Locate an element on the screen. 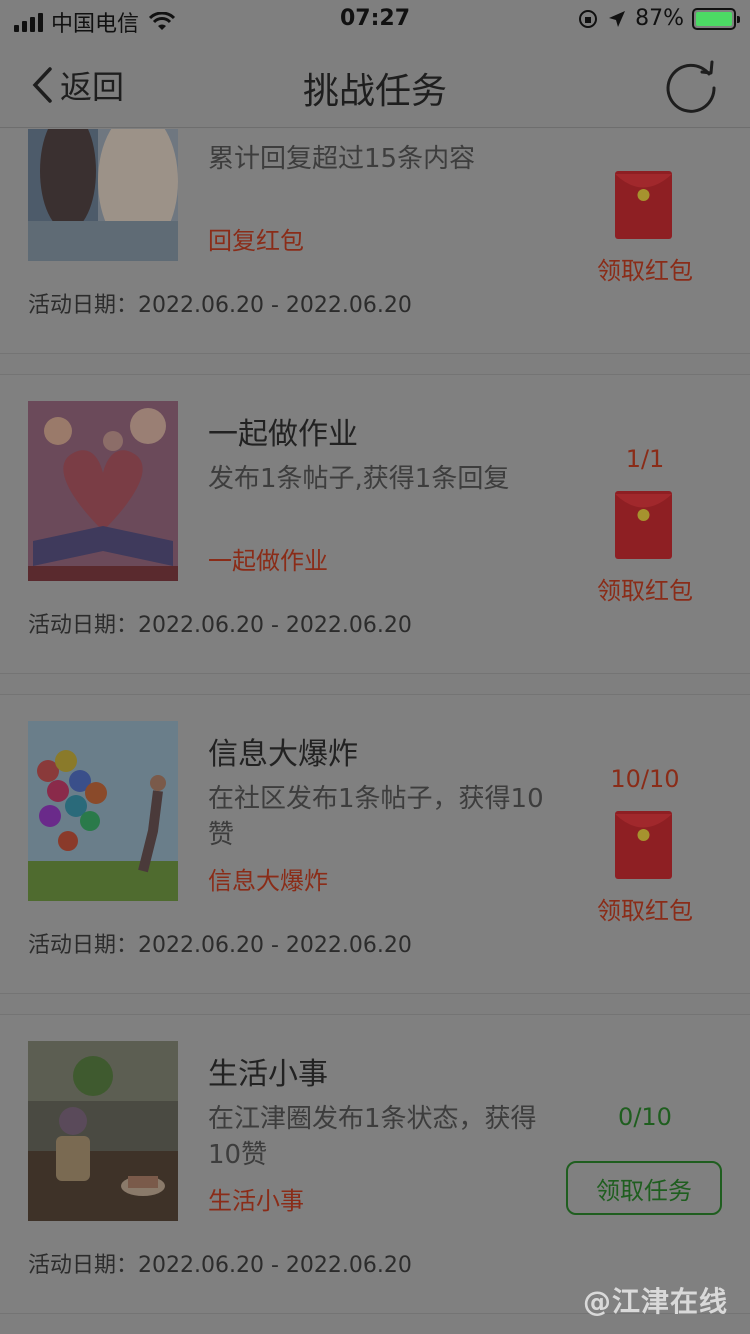 This screenshot has width=750, height=1334. task-description: 发布1条帖子,获得1条回复 is located at coordinates (359, 479).